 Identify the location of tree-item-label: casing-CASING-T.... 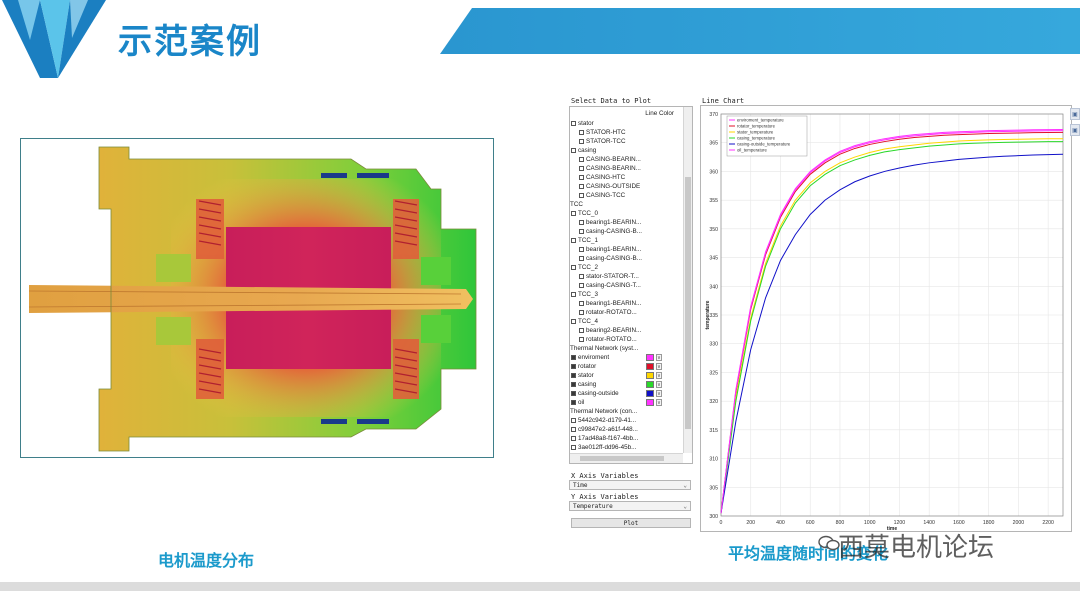
(613, 285).